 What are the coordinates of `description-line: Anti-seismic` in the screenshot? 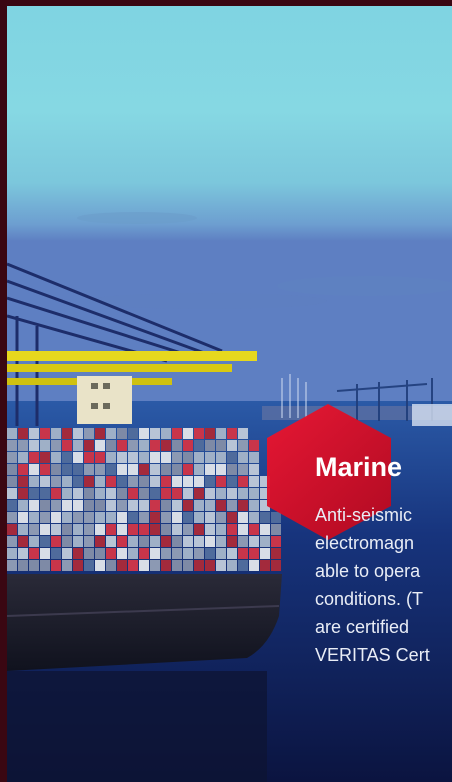 It's located at (364, 515).